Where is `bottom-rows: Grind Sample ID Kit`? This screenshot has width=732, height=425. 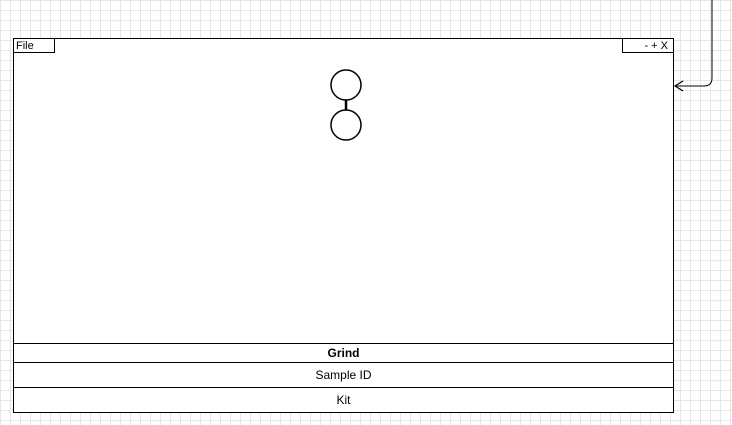 bottom-rows: Grind Sample ID Kit is located at coordinates (343, 377).